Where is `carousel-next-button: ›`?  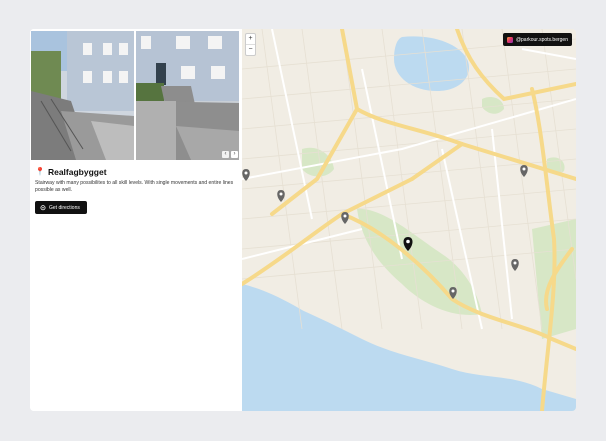
carousel-next-button: › is located at coordinates (234, 154).